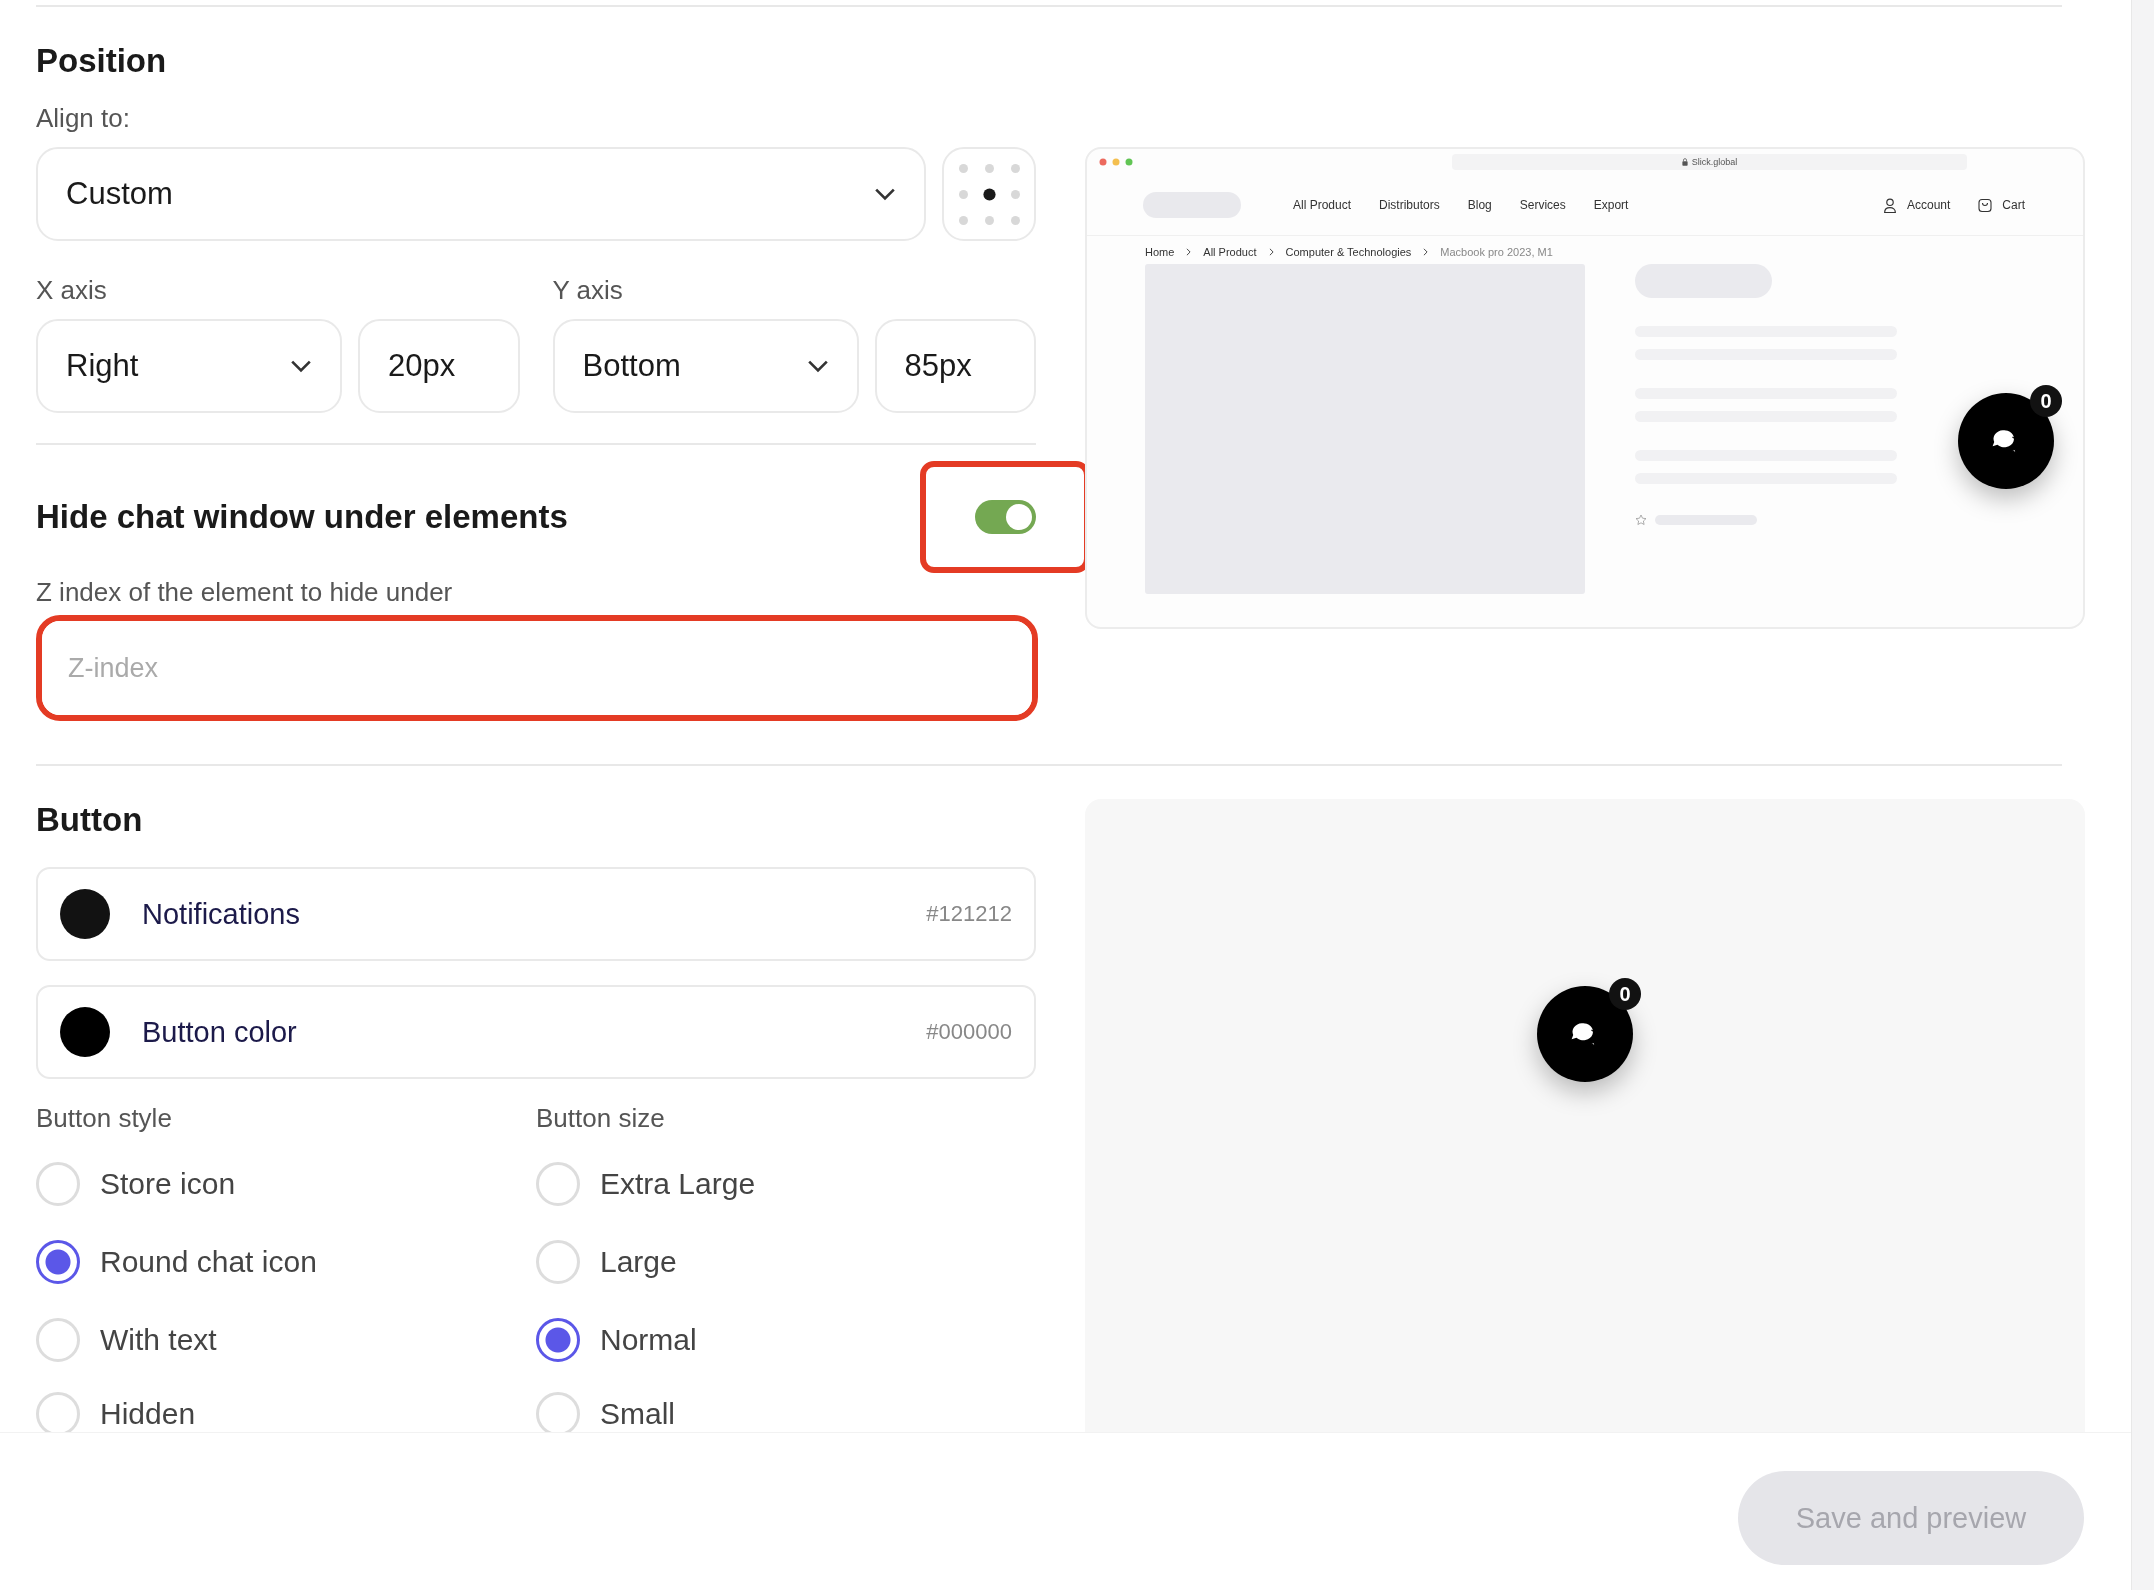 This screenshot has height=1590, width=2154. Describe the element at coordinates (637, 1414) in the screenshot. I see `radio-label: Small` at that location.